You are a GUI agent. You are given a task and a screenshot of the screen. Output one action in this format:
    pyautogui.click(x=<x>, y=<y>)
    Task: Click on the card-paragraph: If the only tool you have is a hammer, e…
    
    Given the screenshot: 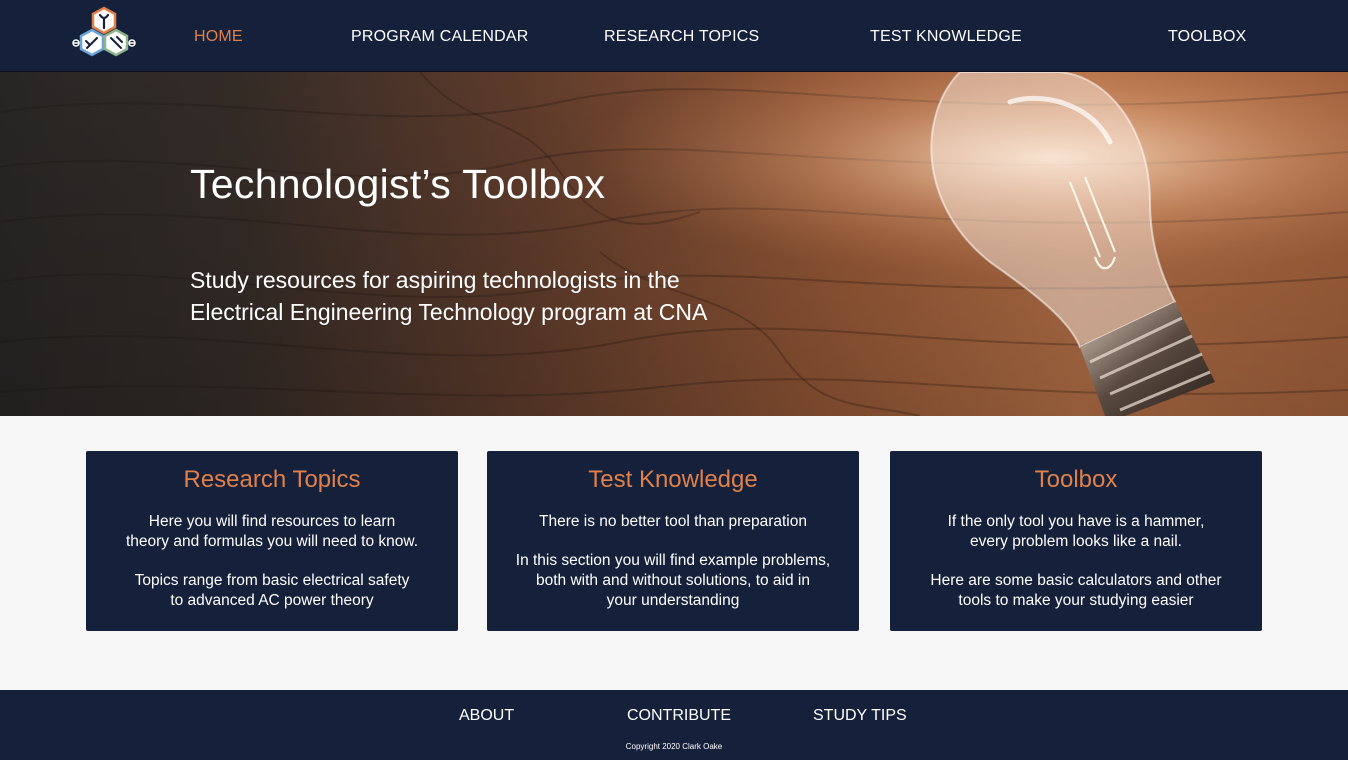 What is the action you would take?
    pyautogui.click(x=1076, y=532)
    